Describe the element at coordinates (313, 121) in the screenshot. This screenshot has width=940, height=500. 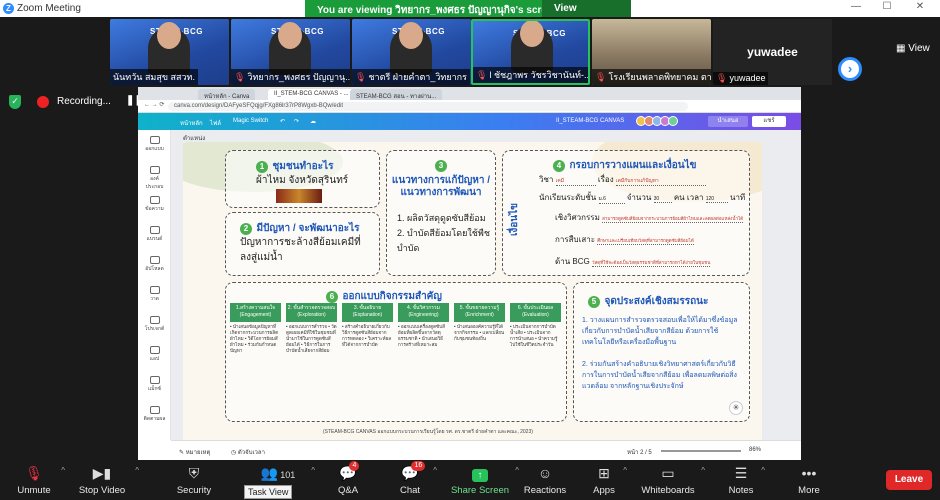
I see `cloud-save-icon: ☁` at that location.